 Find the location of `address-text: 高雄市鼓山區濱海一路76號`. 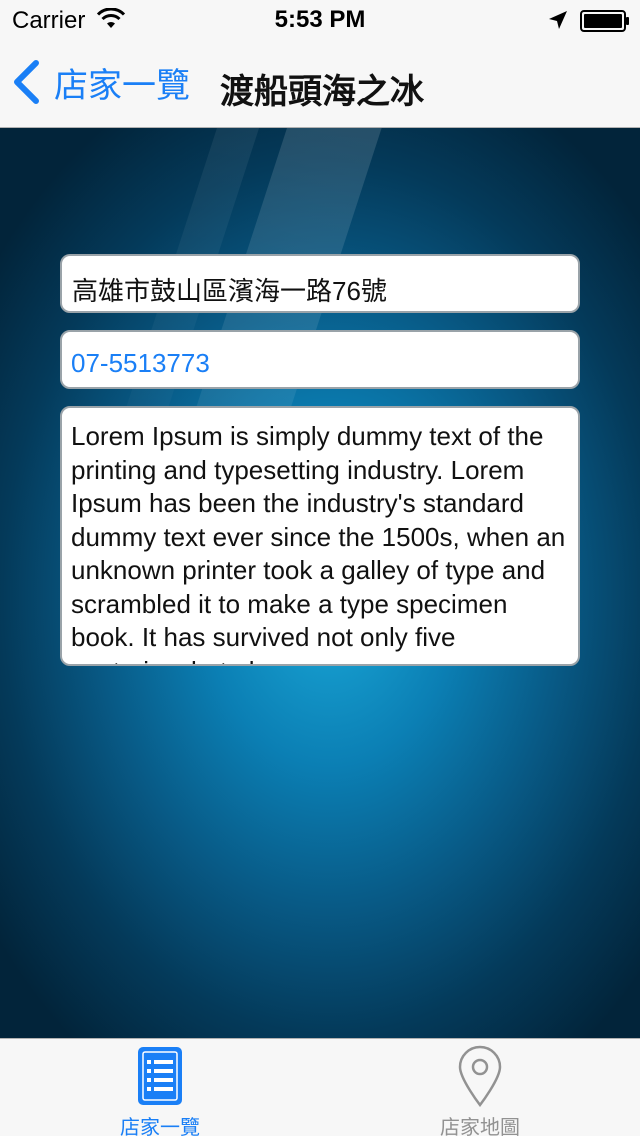

address-text: 高雄市鼓山區濱海一路76號 is located at coordinates (229, 291).